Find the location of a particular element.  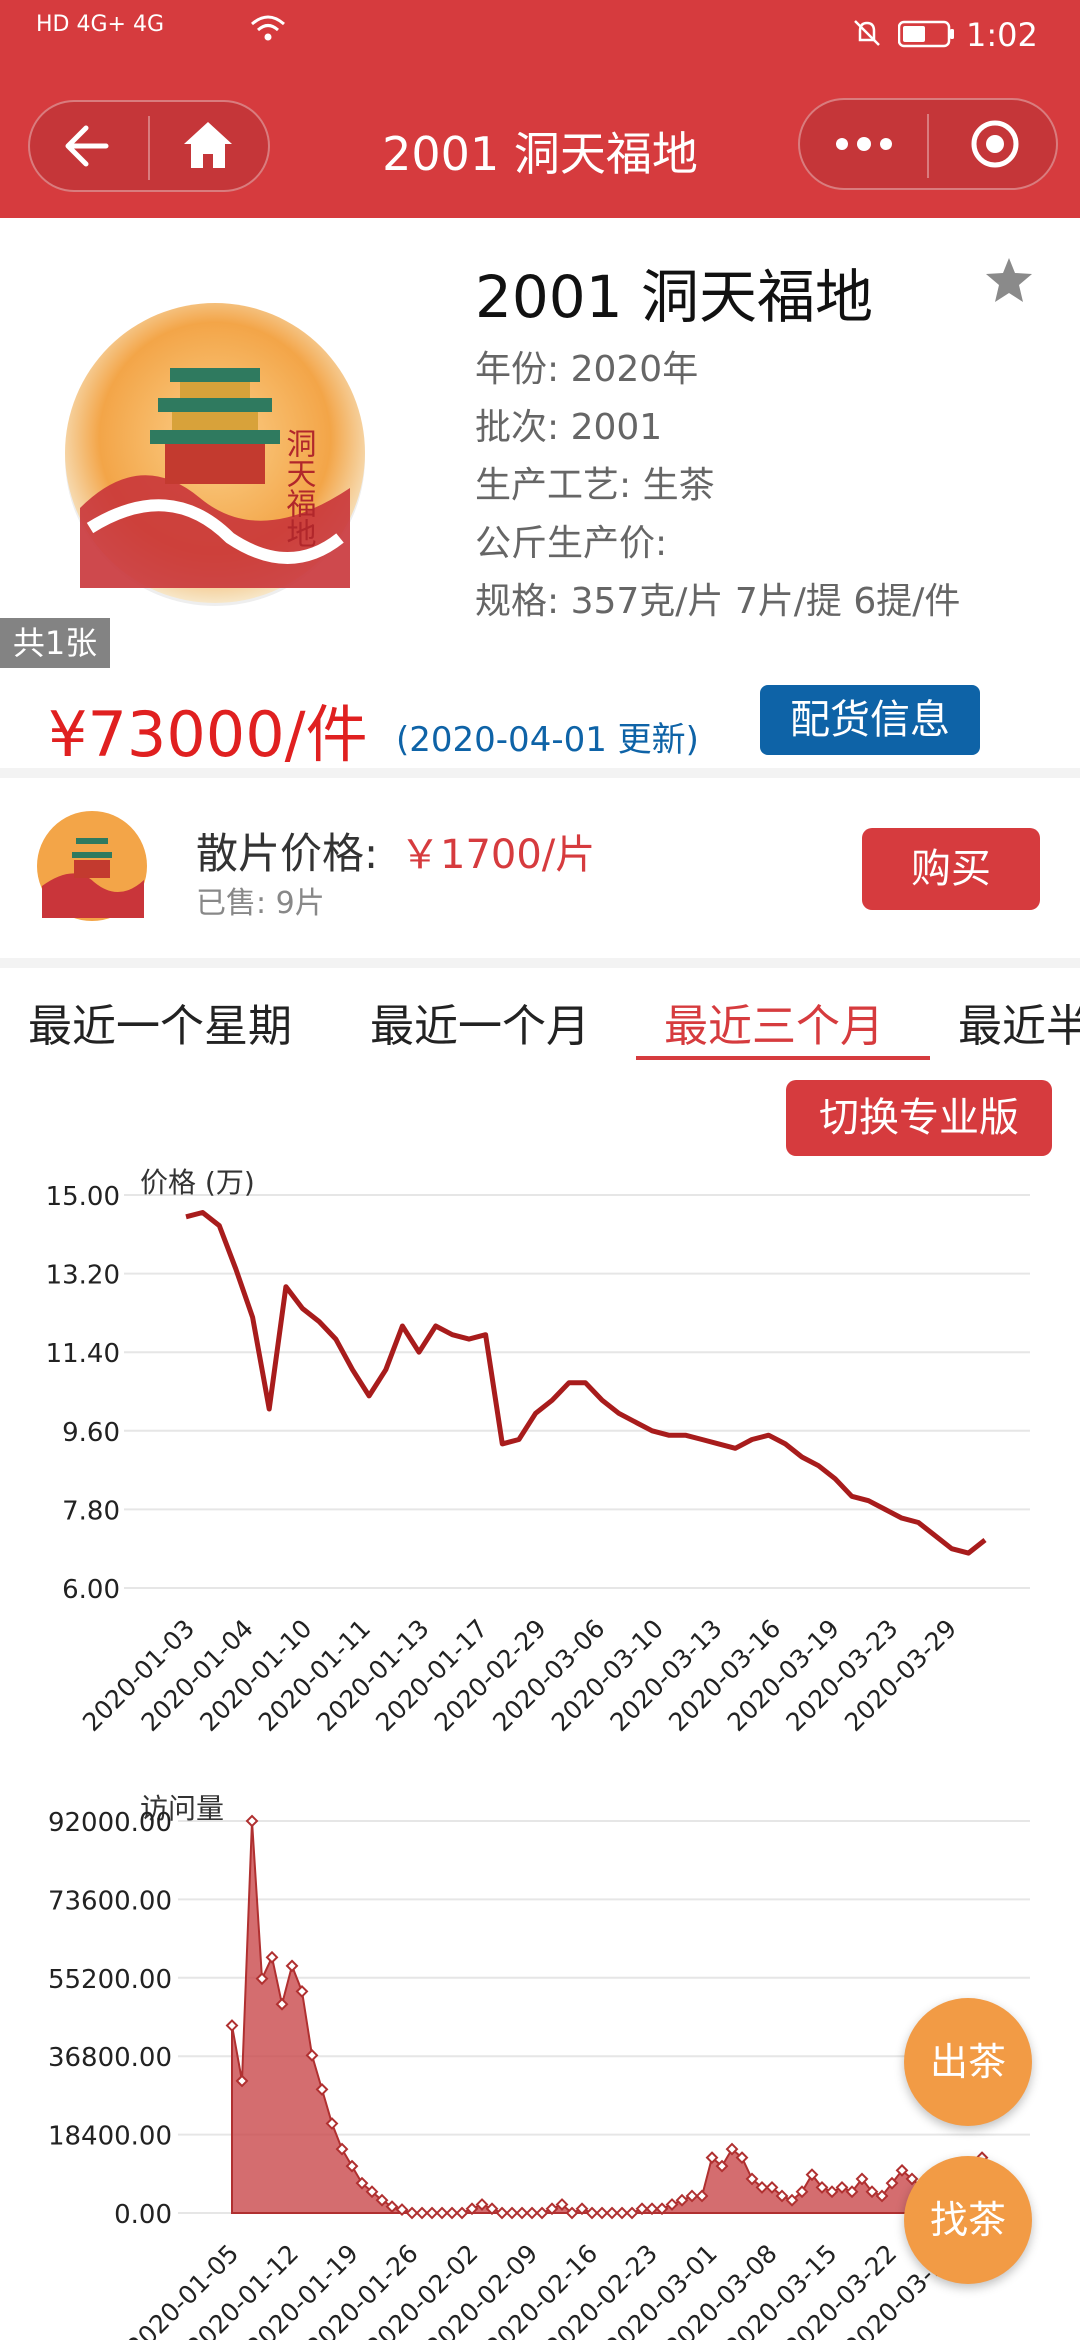

y-tick-label: 15.00 is located at coordinates (83, 1197).